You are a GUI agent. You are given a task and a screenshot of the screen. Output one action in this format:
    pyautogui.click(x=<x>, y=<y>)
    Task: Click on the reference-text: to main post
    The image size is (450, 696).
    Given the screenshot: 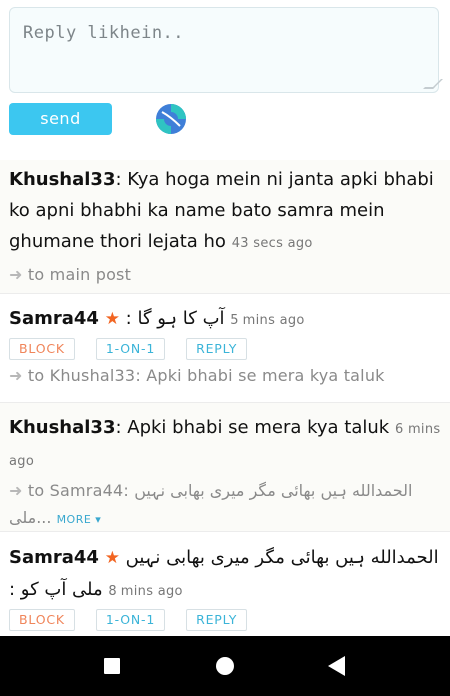 What is the action you would take?
    pyautogui.click(x=79, y=274)
    